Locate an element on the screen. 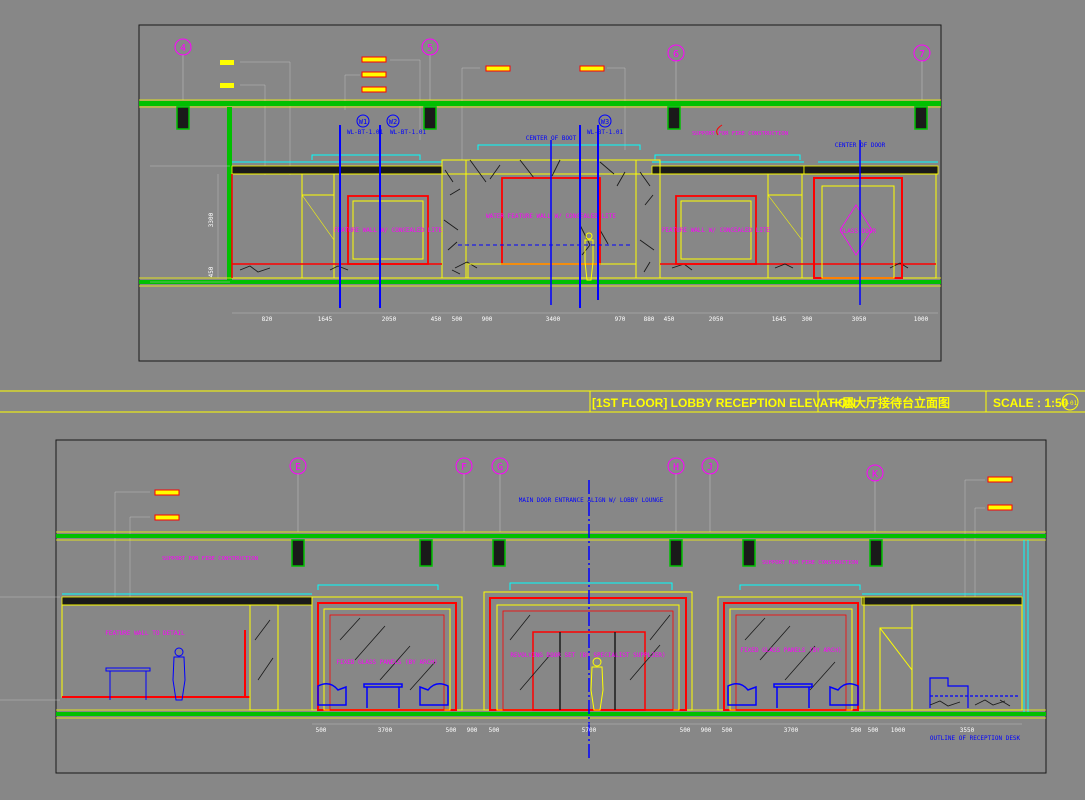  lower-grid-G: G is located at coordinates (500, 467).